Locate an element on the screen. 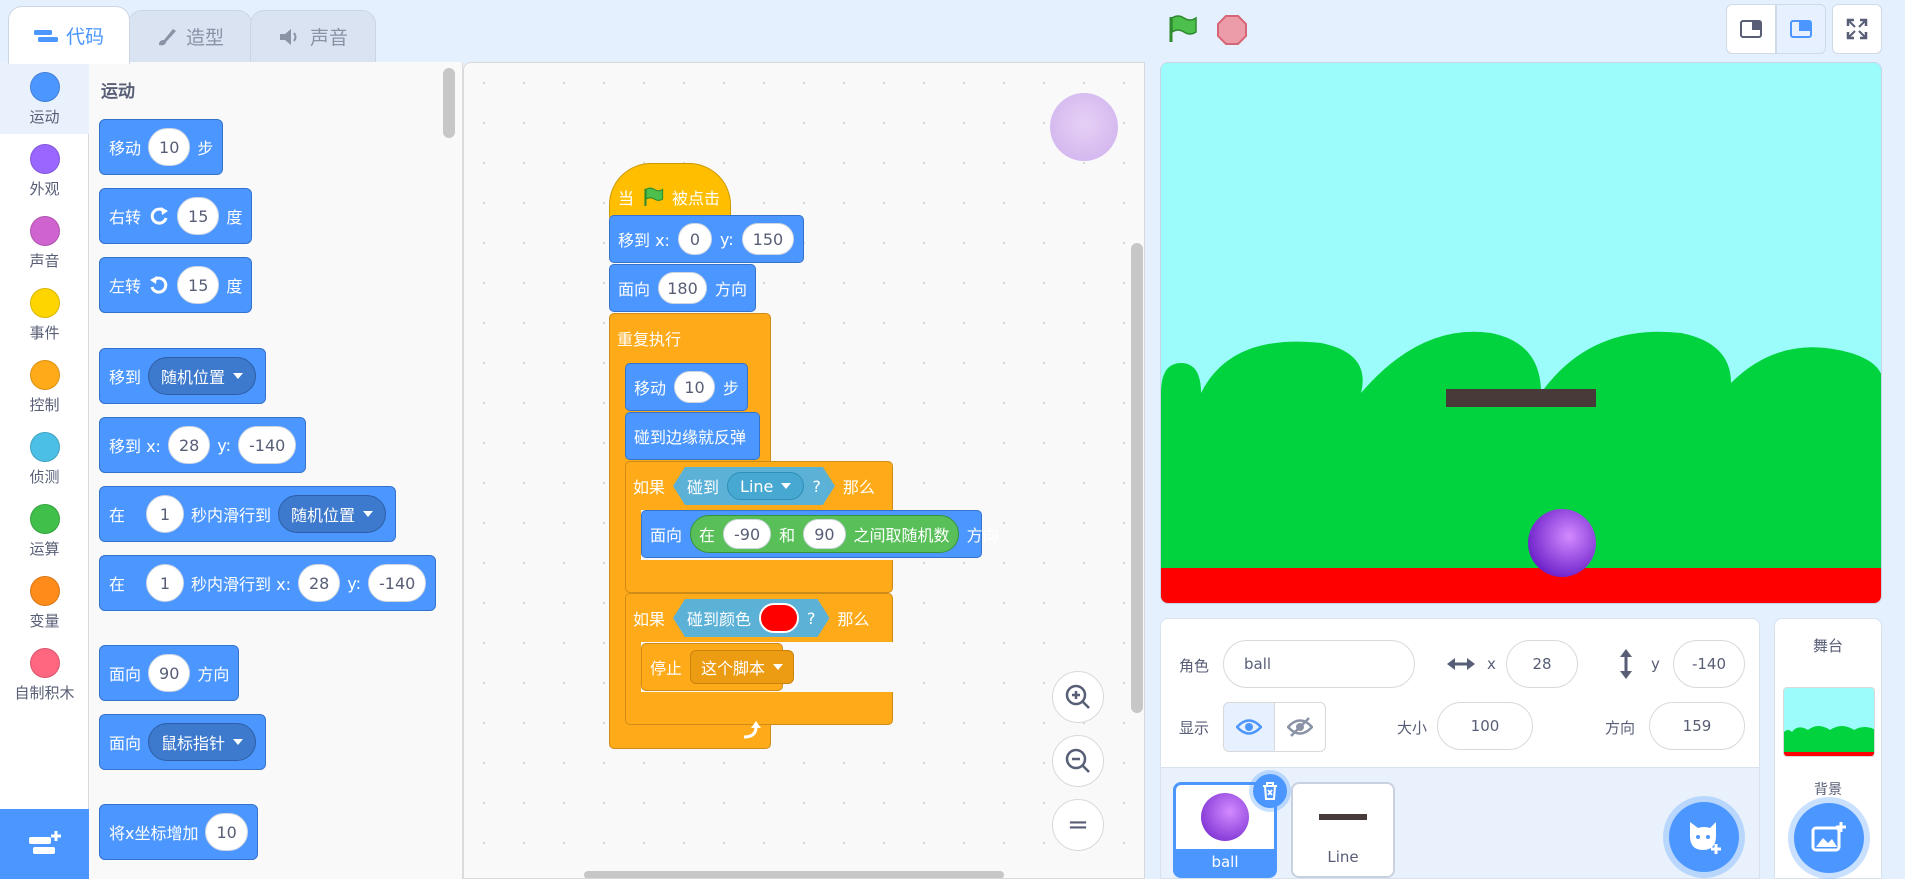 The width and height of the screenshot is (1905, 879). category-dot-icon is located at coordinates (44, 591).